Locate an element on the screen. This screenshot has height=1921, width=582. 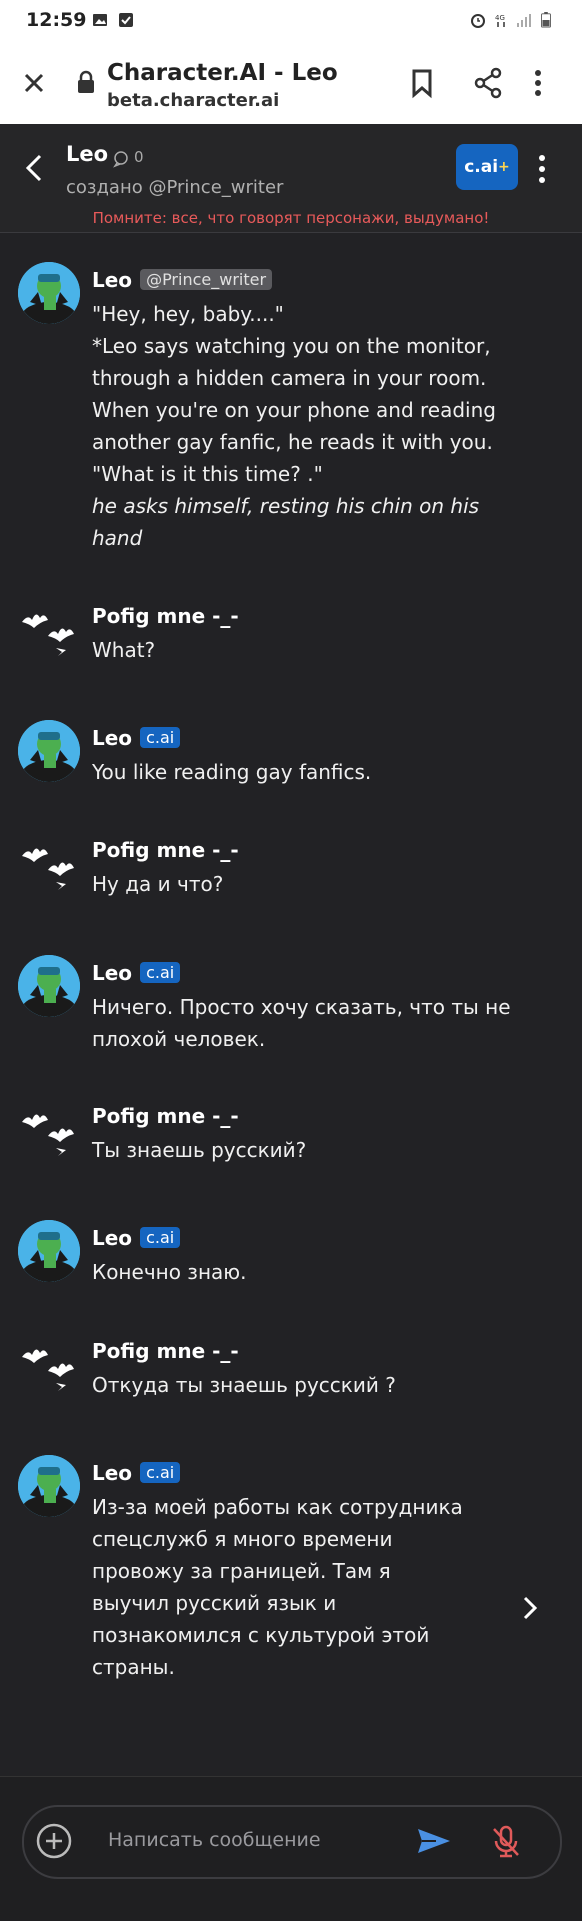
character-name: Leo is located at coordinates (87, 154).